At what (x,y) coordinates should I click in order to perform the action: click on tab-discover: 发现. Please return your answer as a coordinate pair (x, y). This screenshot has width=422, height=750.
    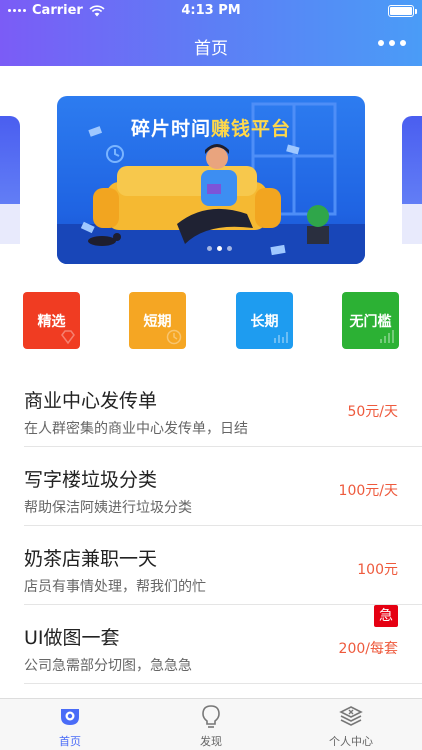
    Looking at the image, I should click on (211, 726).